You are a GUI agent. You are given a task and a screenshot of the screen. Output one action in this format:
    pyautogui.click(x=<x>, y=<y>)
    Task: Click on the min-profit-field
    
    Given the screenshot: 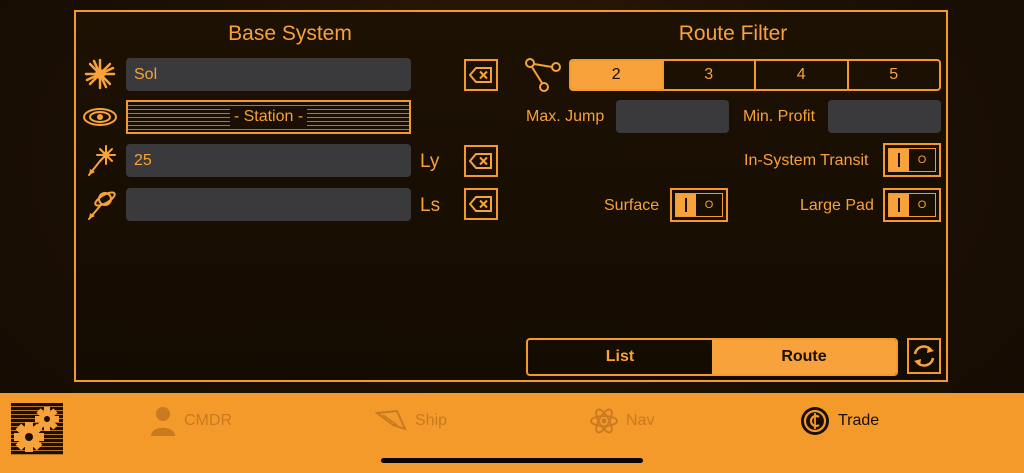 What is the action you would take?
    pyautogui.click(x=884, y=116)
    